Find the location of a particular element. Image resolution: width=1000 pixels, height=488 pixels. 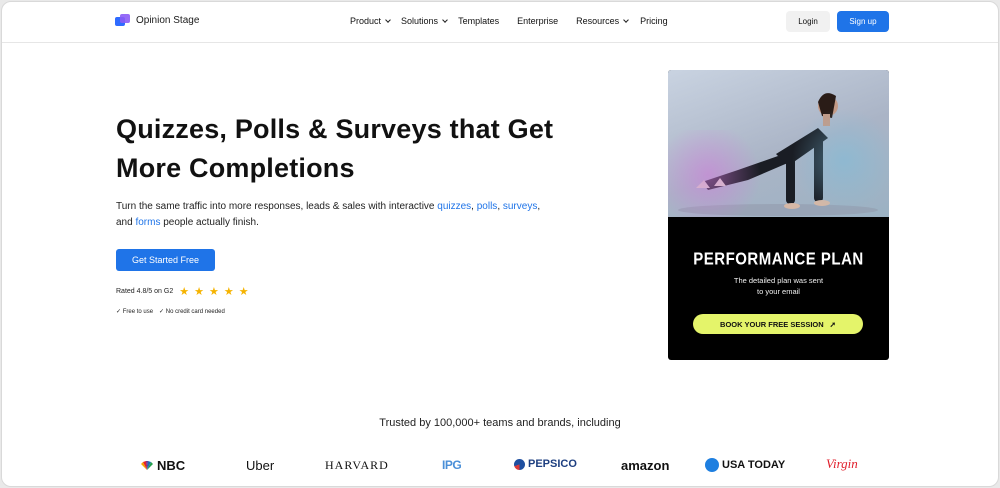

opinion-stage-logo-icon is located at coordinates (122, 20).